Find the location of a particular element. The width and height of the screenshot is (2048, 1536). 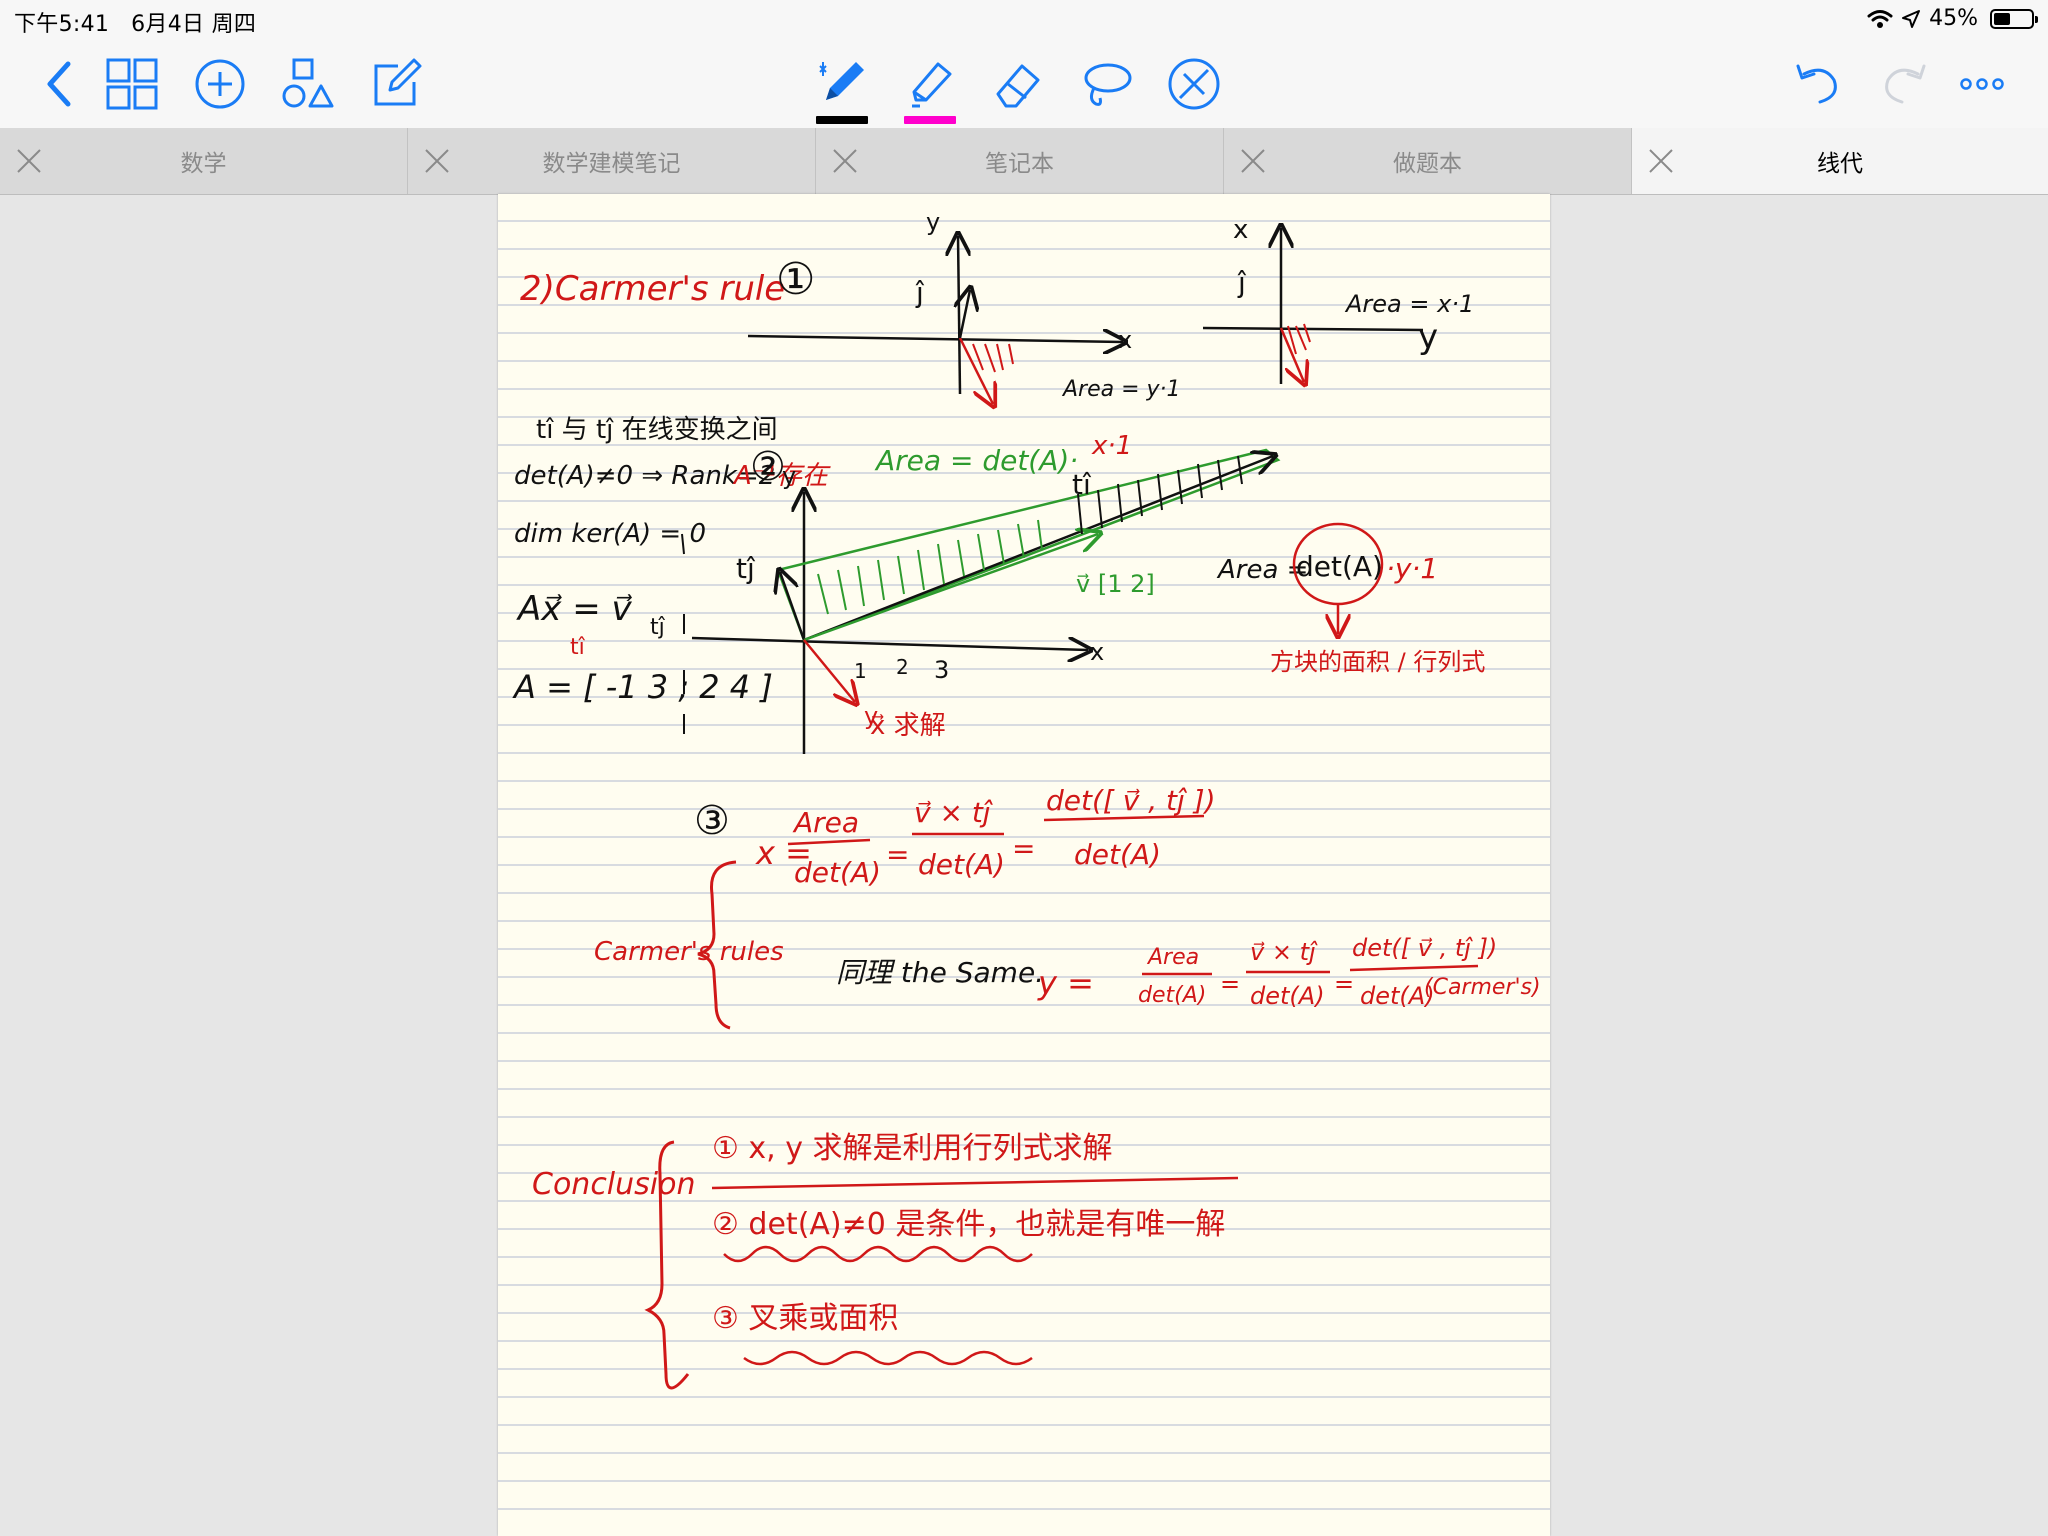

graph-2: x ĵ Area = x·1 y is located at coordinates (1338, 299).